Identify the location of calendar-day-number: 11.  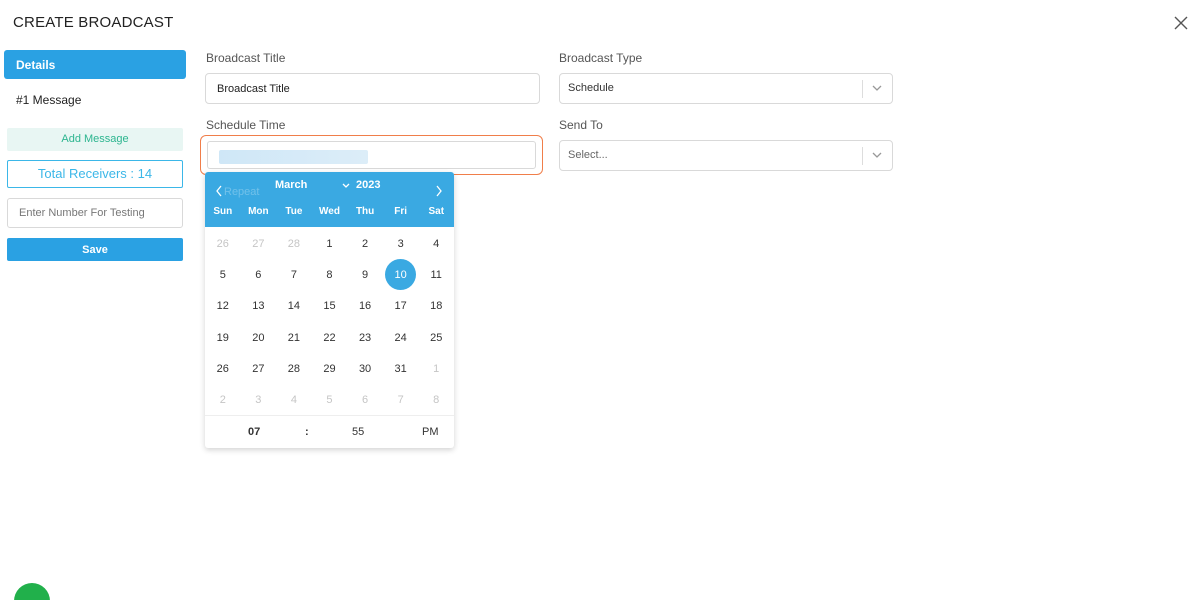
(436, 274).